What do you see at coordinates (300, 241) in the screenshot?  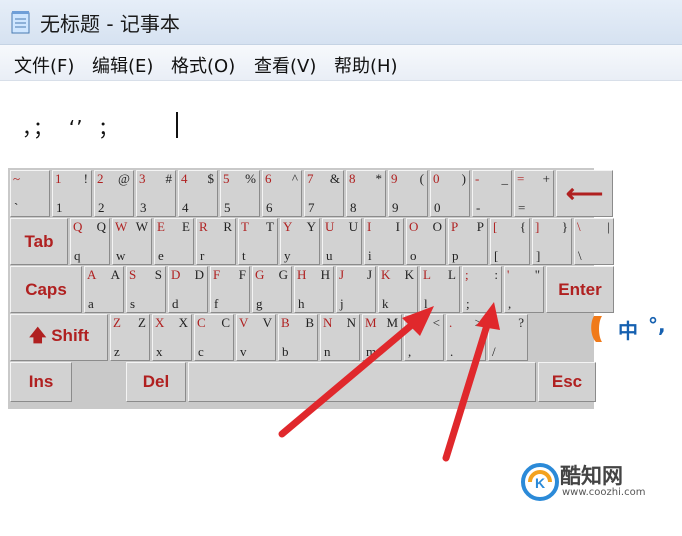 I see `key-y: YYy` at bounding box center [300, 241].